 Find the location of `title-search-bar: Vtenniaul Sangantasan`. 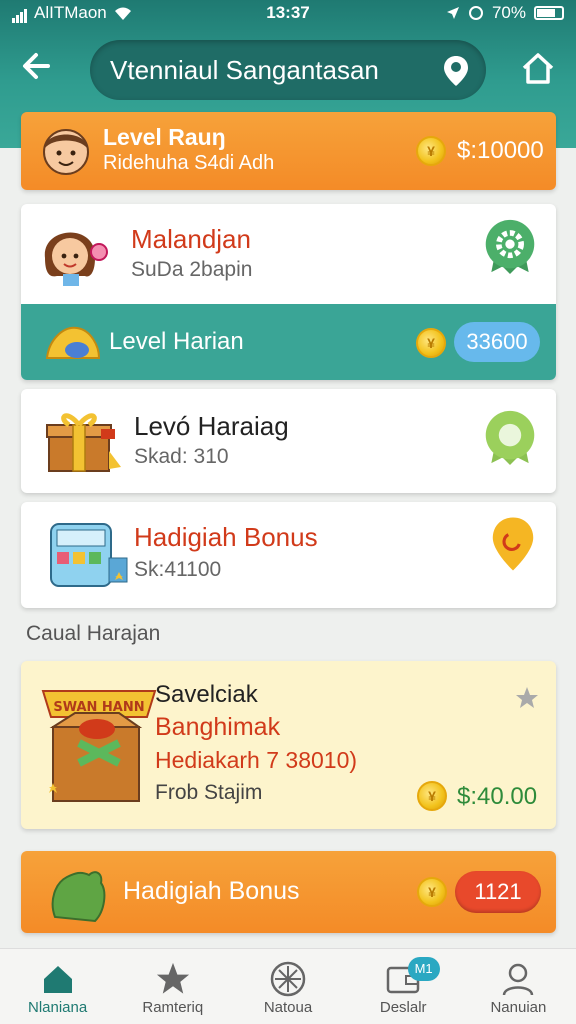

title-search-bar: Vtenniaul Sangantasan is located at coordinates (288, 70).